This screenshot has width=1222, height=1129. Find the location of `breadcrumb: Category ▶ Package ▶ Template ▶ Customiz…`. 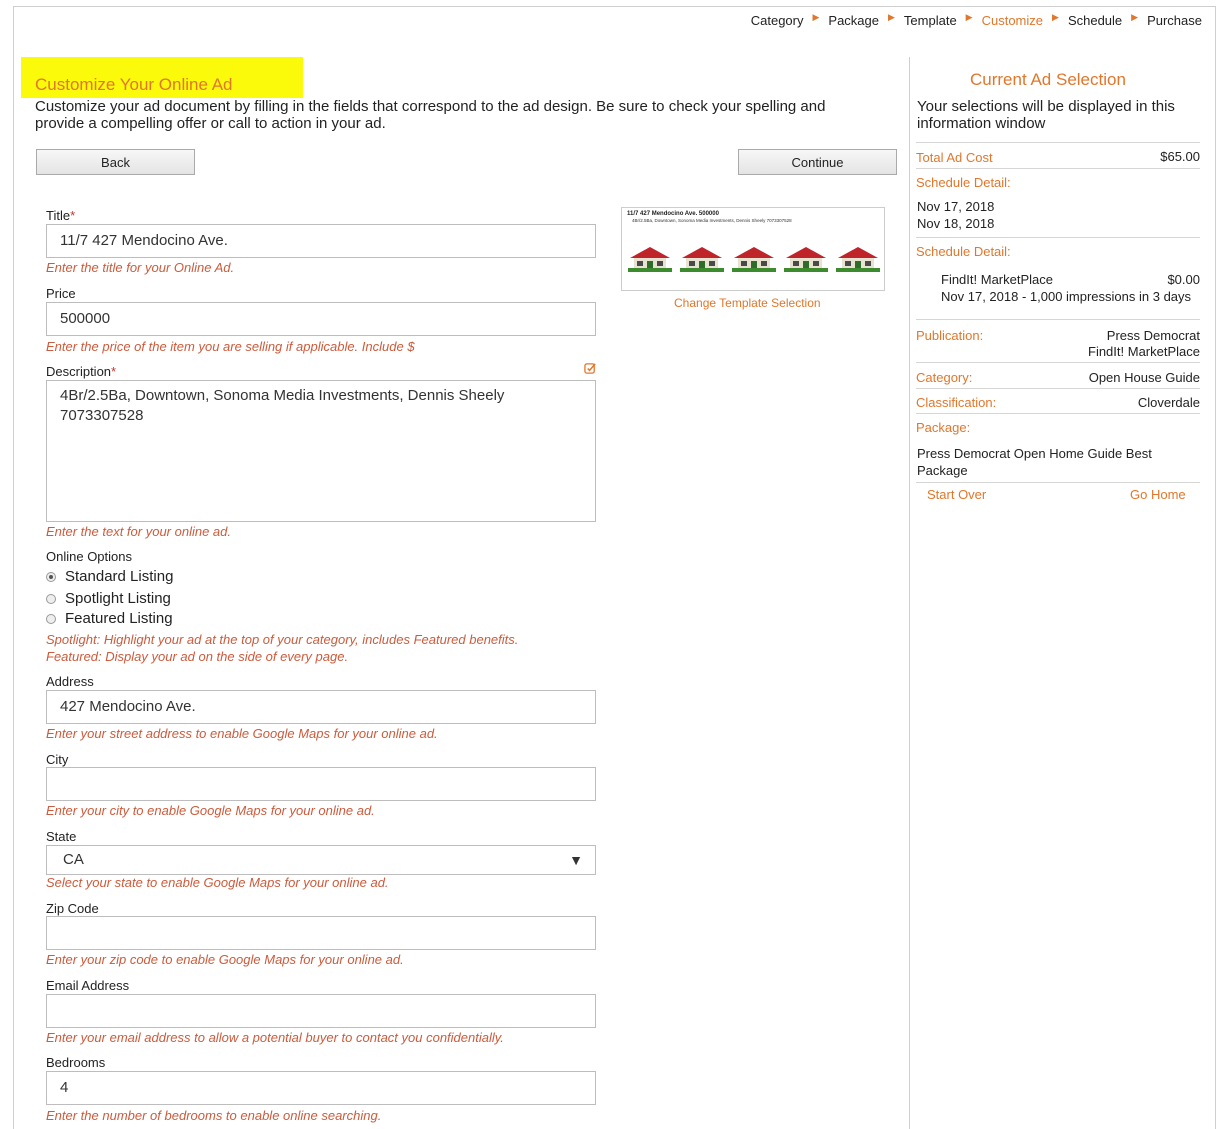

breadcrumb: Category ▶ Package ▶ Template ▶ Customiz… is located at coordinates (976, 20).